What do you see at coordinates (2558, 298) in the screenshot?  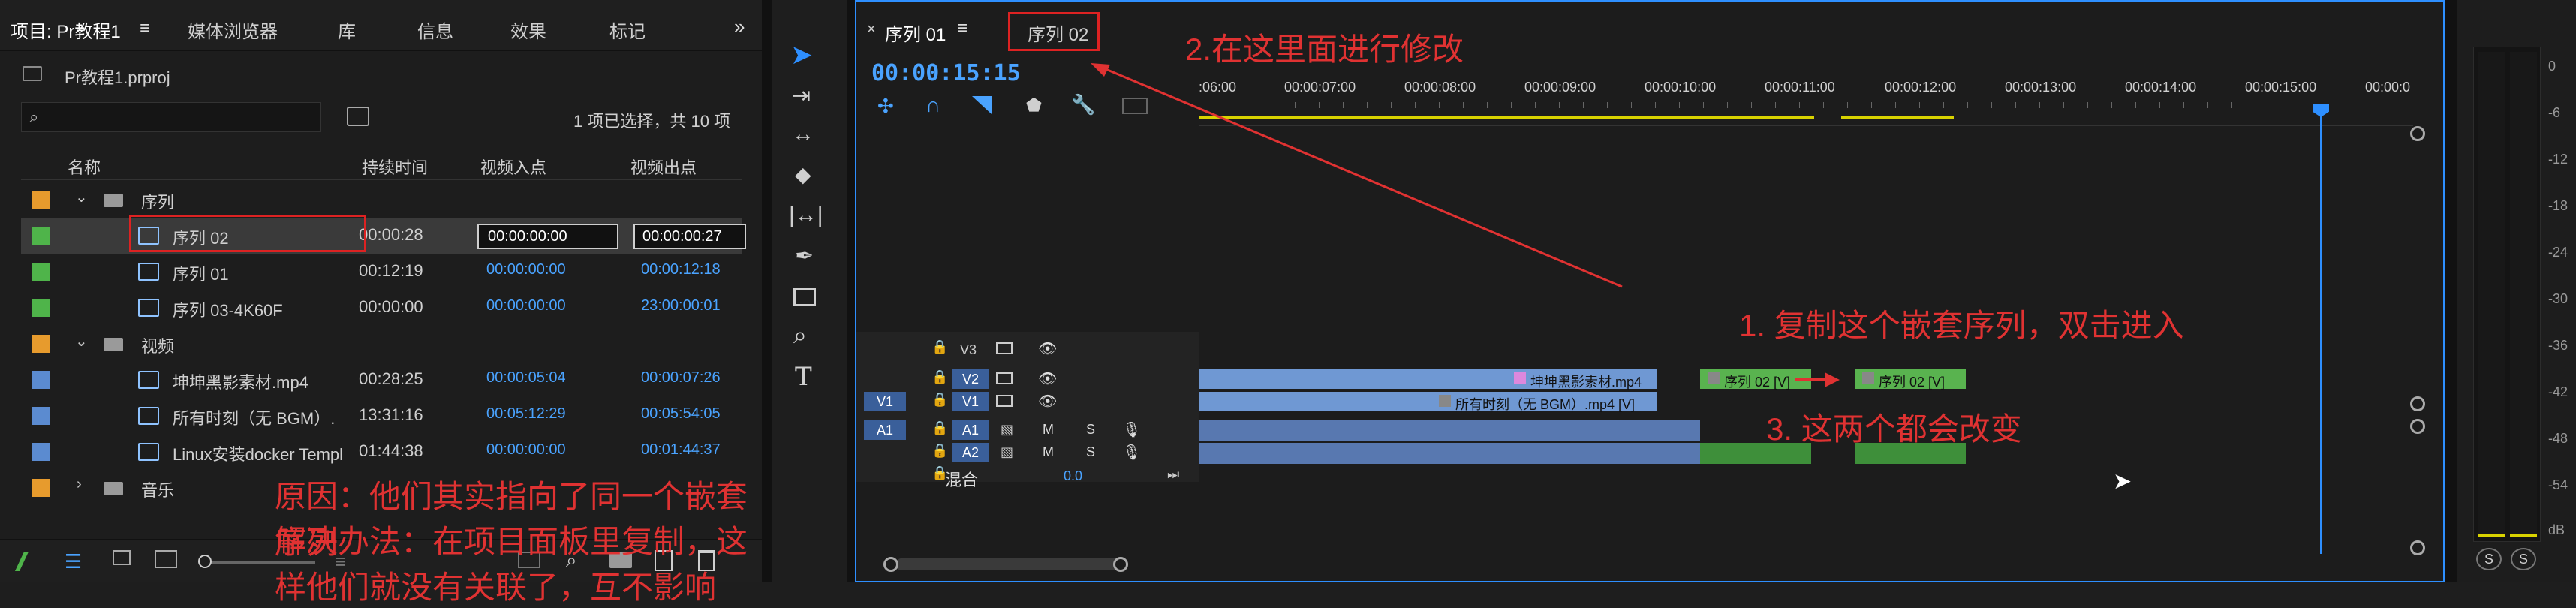 I see `meter-scale: 0 -6 -12 -18 -24 -30 -36 -42 -48 -54 dB` at bounding box center [2558, 298].